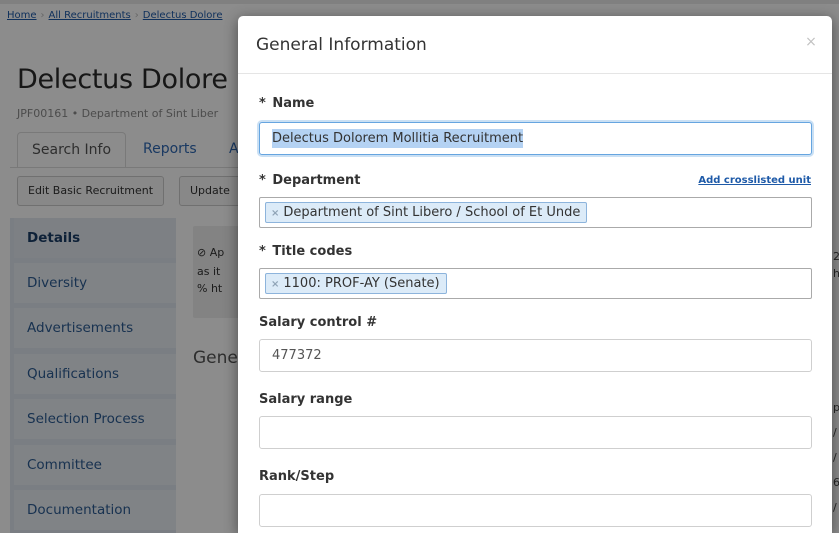  What do you see at coordinates (535, 283) in the screenshot?
I see `title-codes-select: × 1100: PROF-AY (Senate)` at bounding box center [535, 283].